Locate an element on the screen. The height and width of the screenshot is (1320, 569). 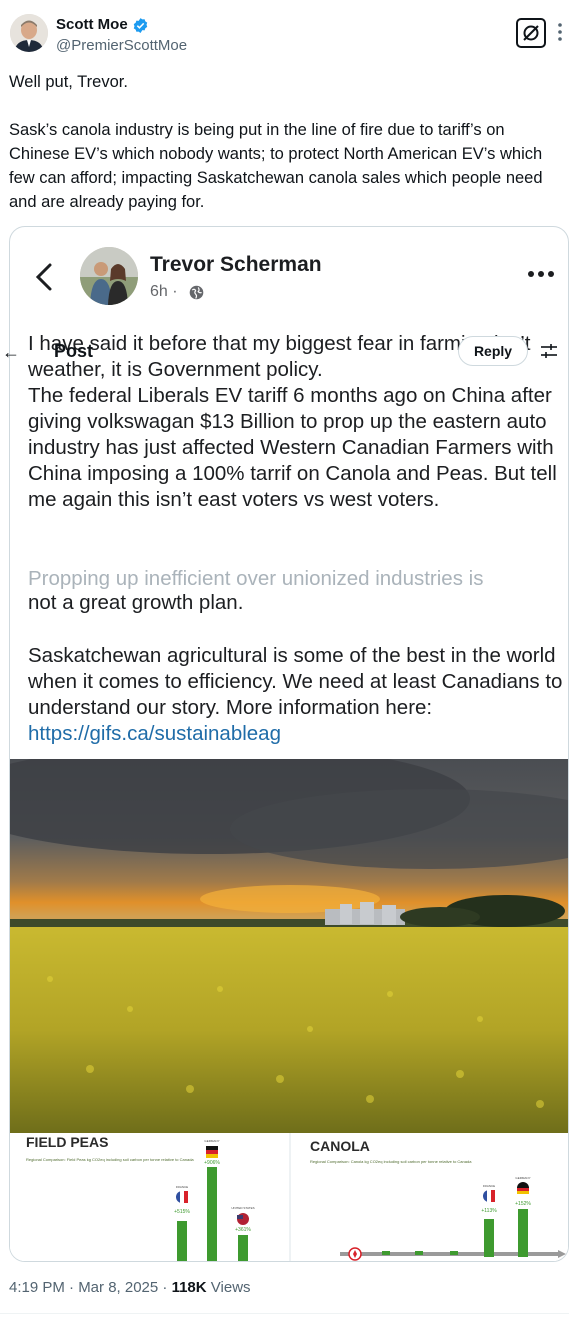
canola-value-germany: +152% is located at coordinates (523, 1204).